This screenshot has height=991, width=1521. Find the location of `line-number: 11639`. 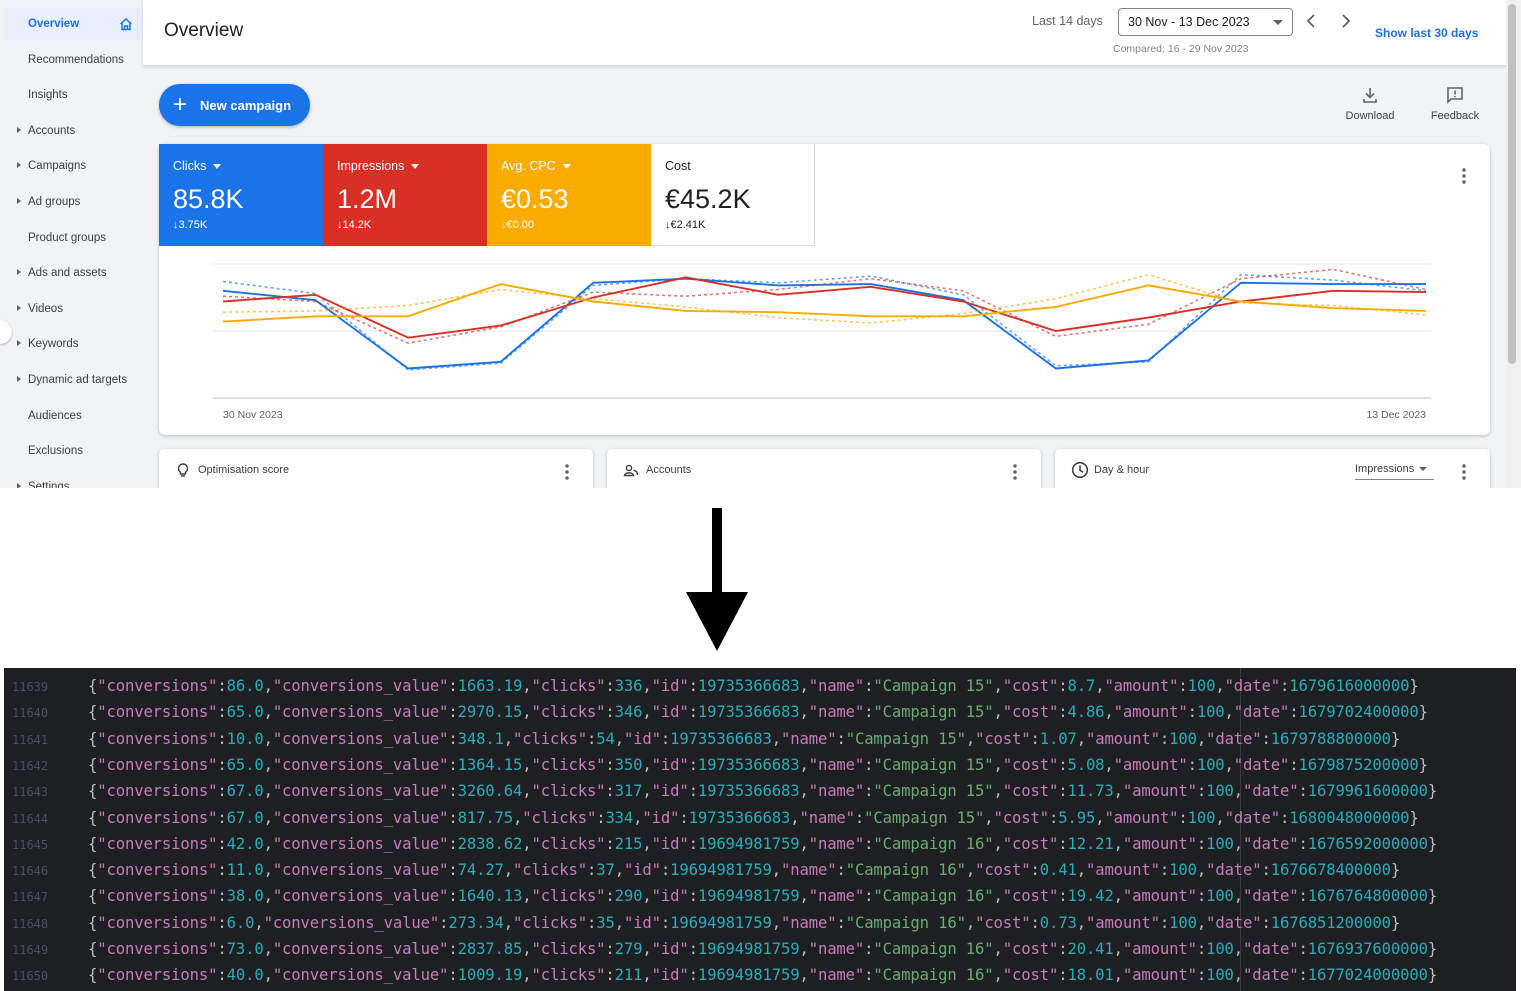

line-number: 11639 is located at coordinates (30, 687).